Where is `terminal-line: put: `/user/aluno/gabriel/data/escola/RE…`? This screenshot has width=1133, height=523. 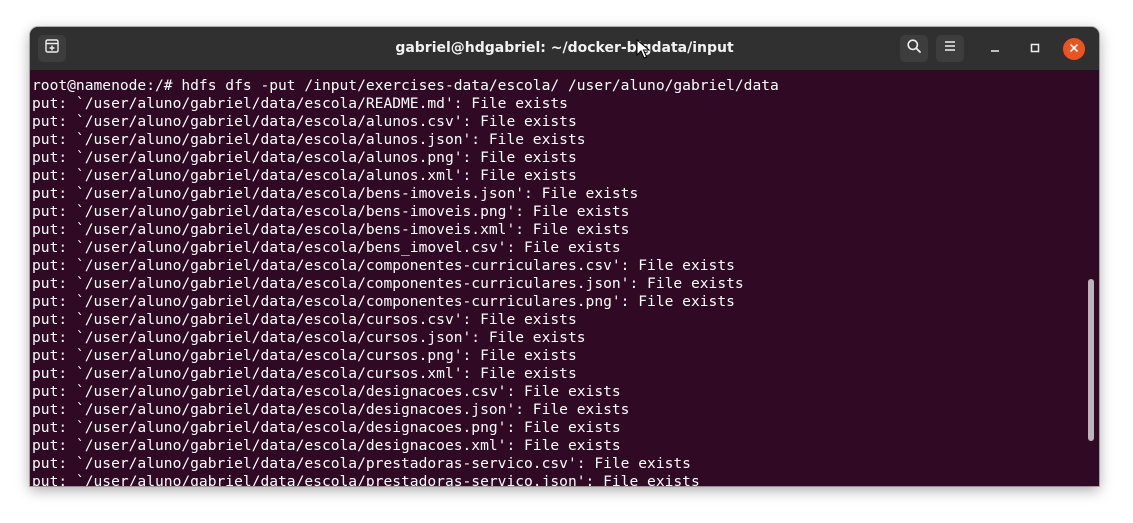
terminal-line: put: `/user/aluno/gabriel/data/escola/RE… is located at coordinates (300, 103).